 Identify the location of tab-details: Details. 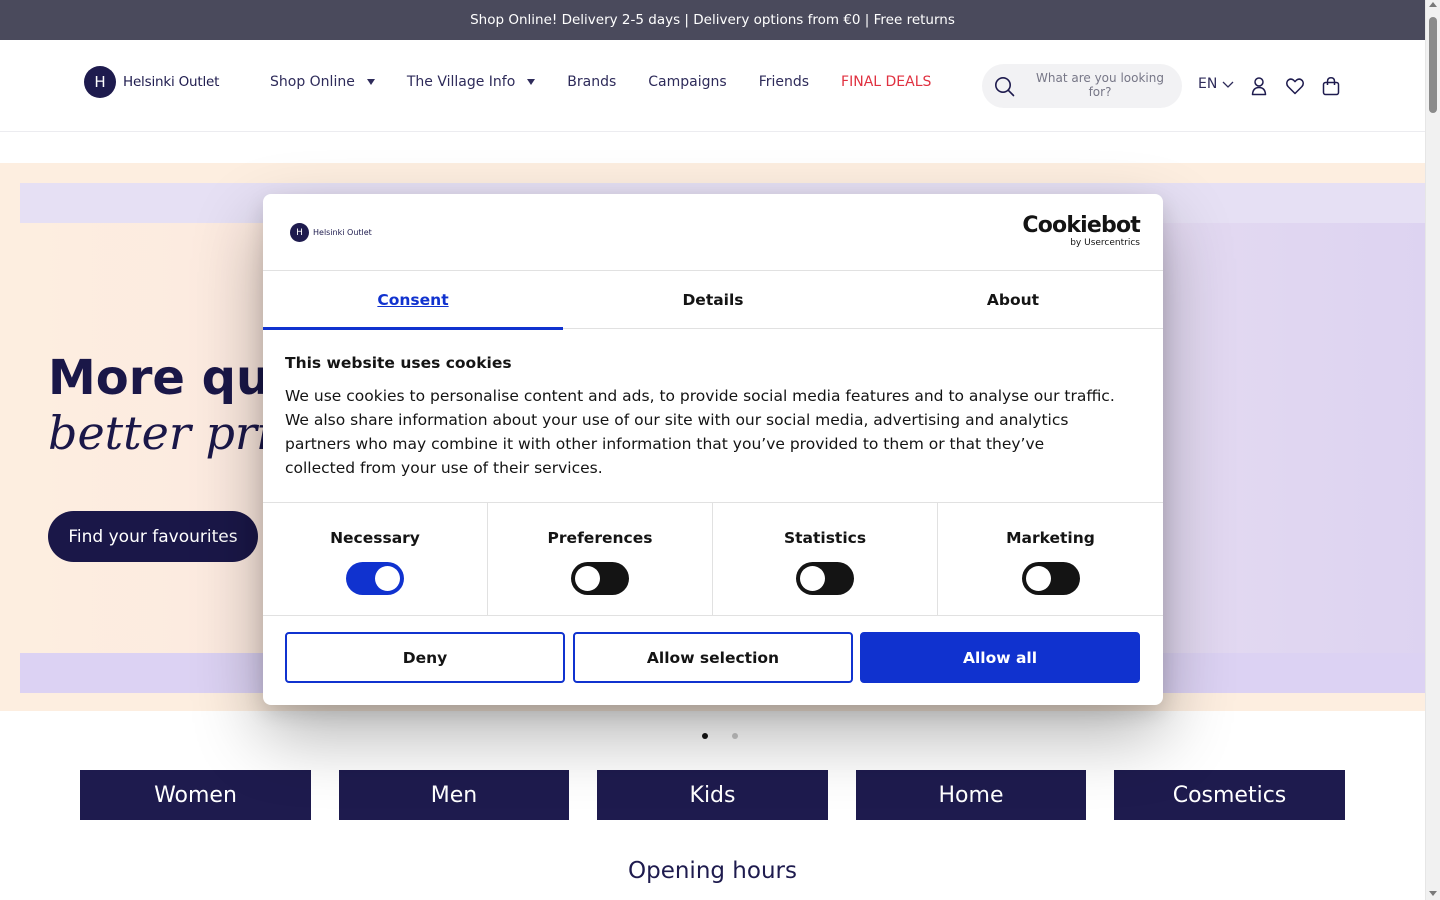
(713, 300).